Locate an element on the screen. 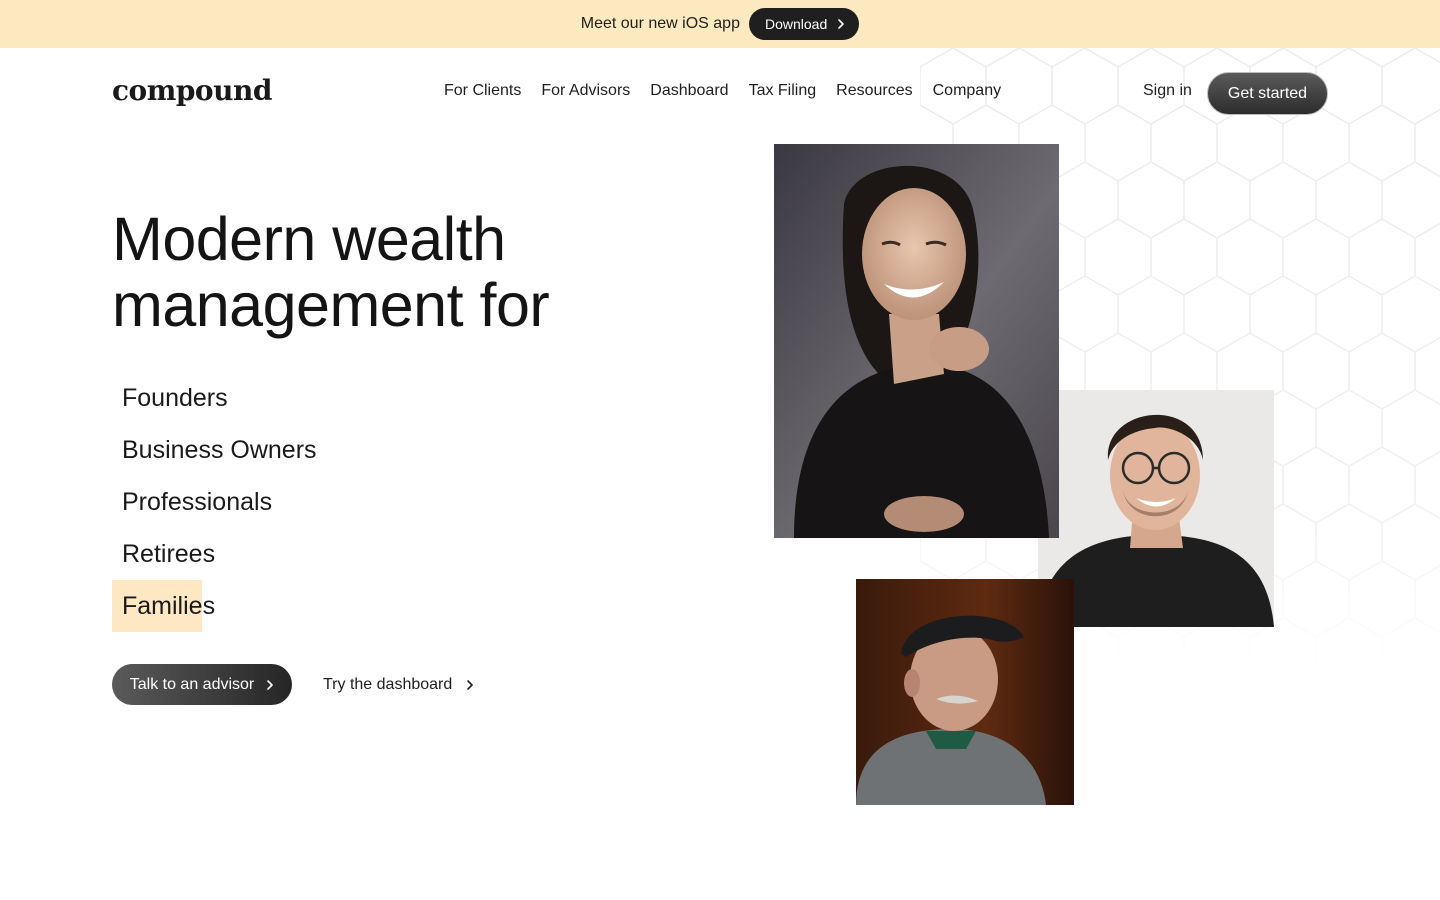 The image size is (1440, 900). nav-link-resources: Resources is located at coordinates (874, 91).